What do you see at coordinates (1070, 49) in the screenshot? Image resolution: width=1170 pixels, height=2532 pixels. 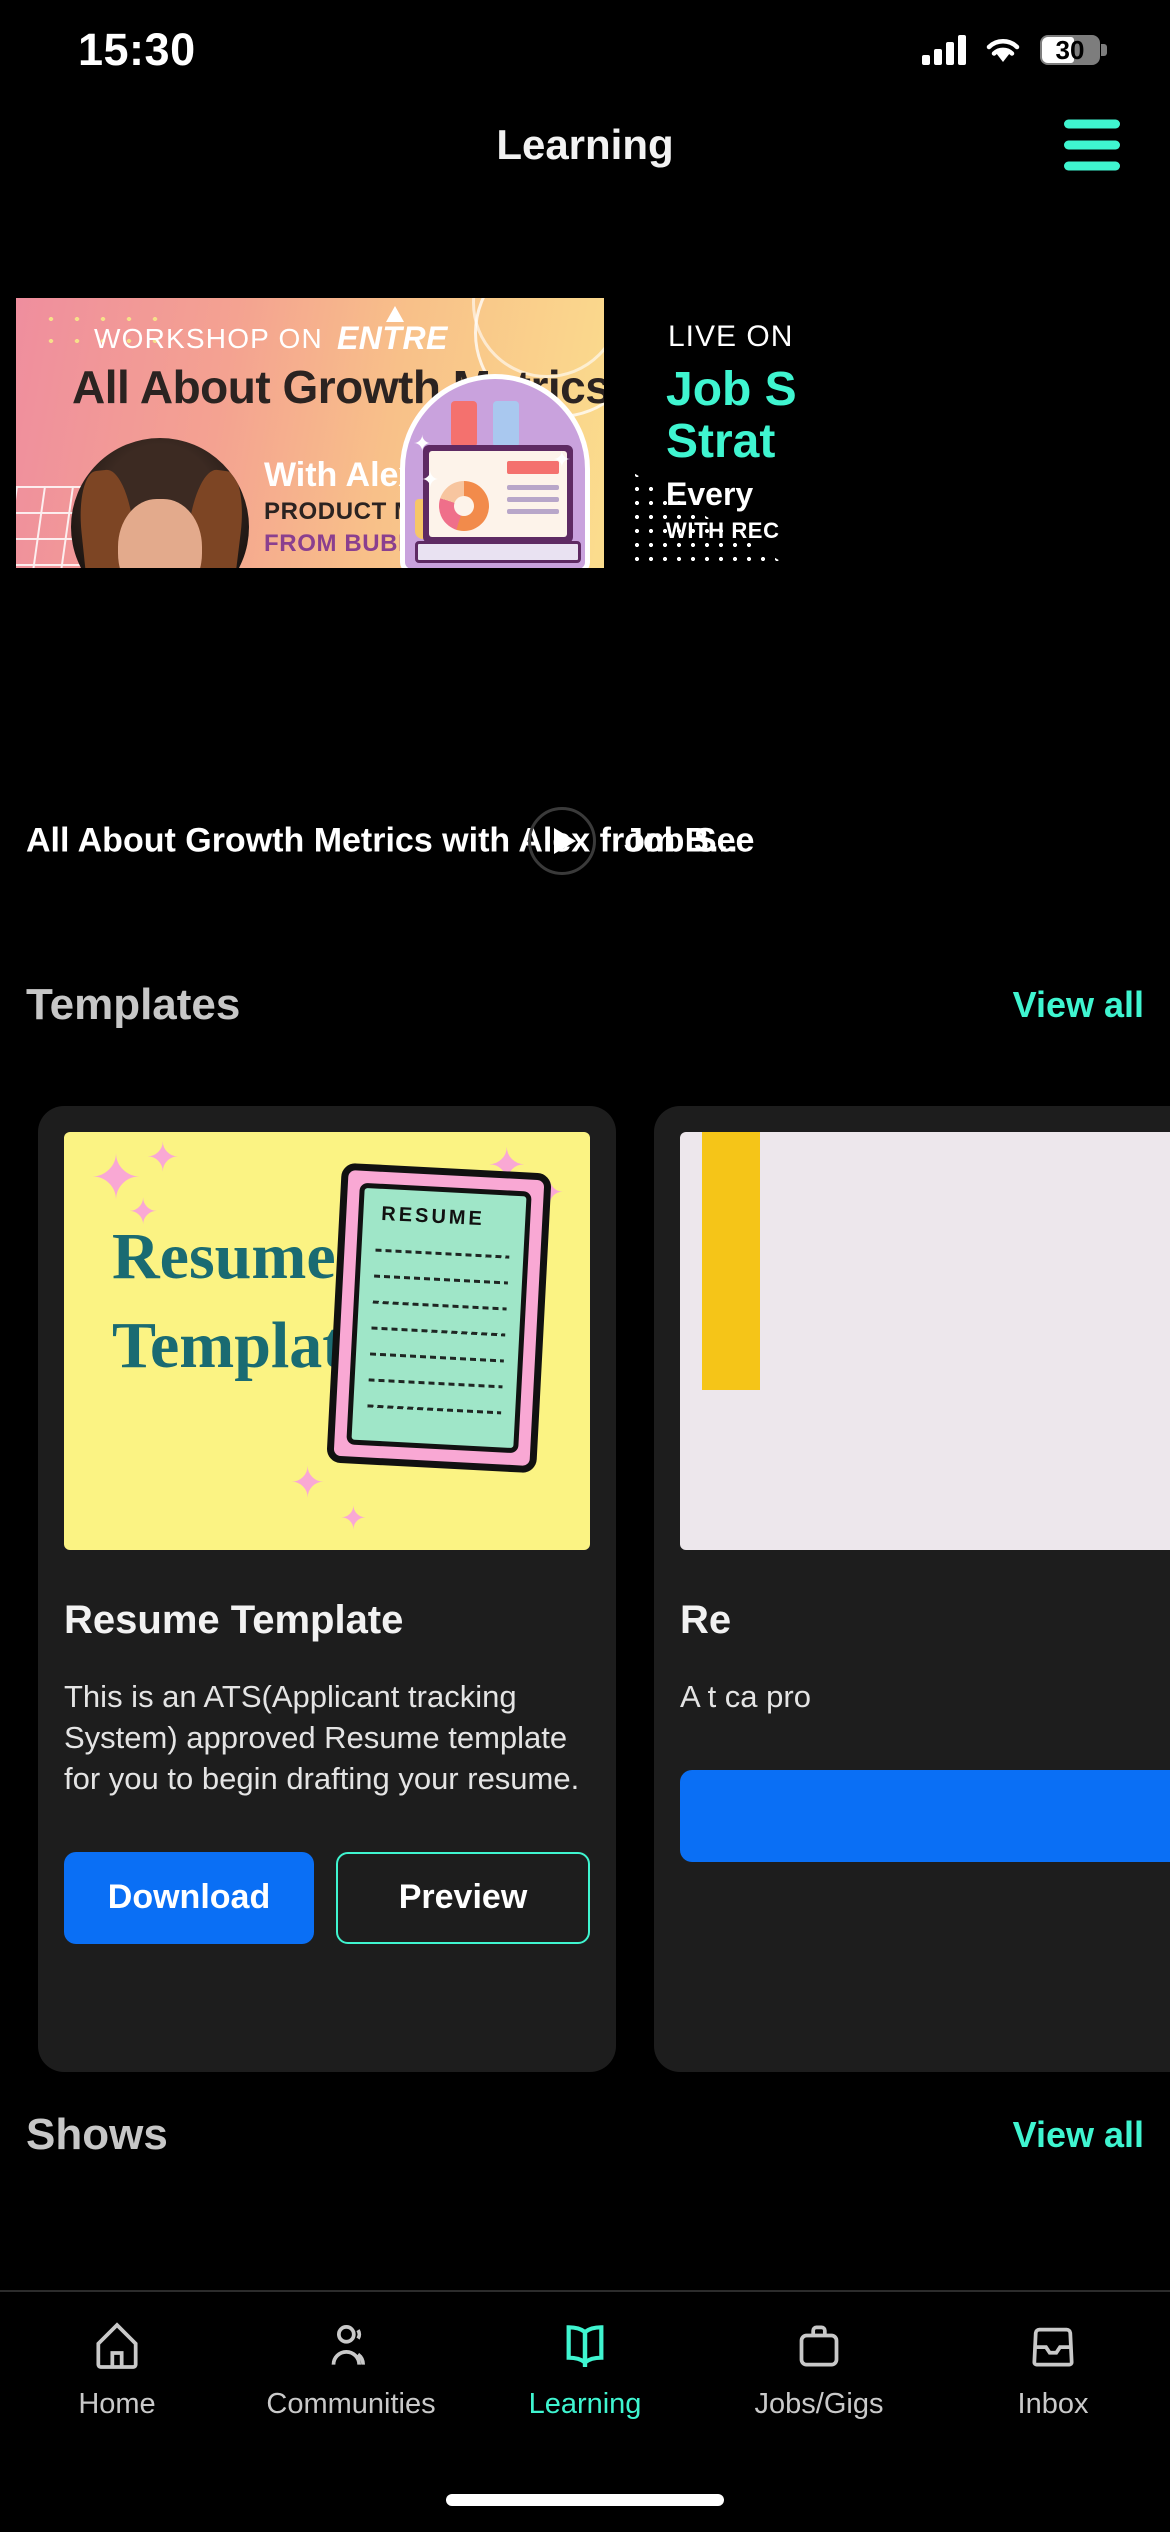 I see `battery-percent: 30` at bounding box center [1070, 49].